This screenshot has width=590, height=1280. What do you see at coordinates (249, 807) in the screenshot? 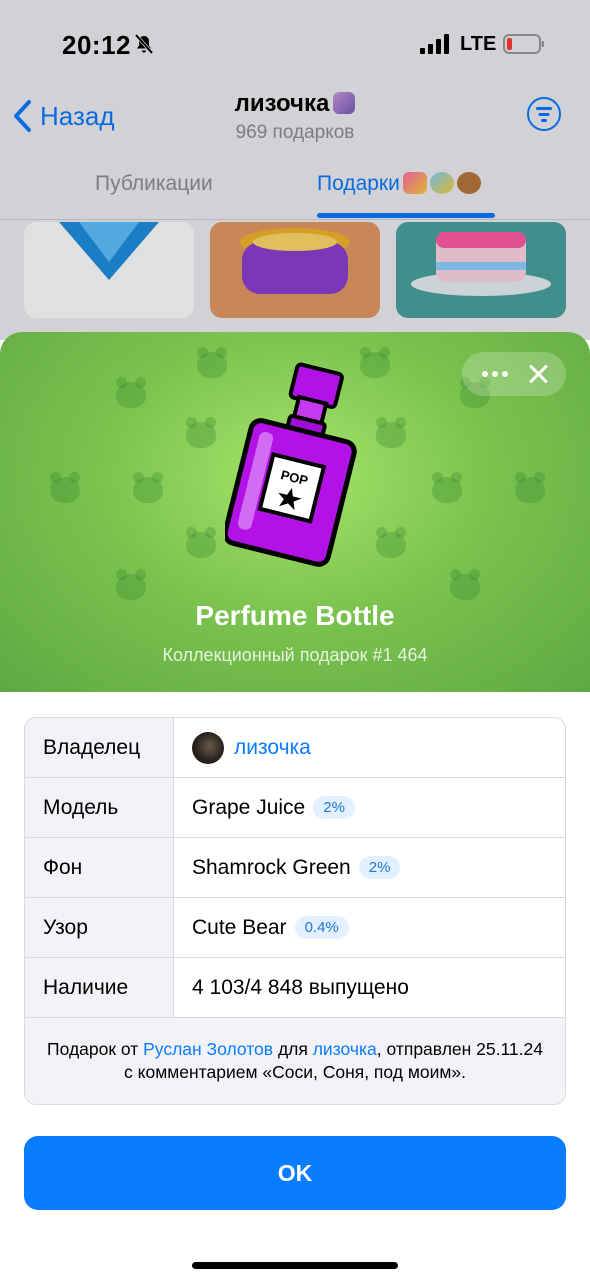
I see `model-value: Grape Juice` at bounding box center [249, 807].